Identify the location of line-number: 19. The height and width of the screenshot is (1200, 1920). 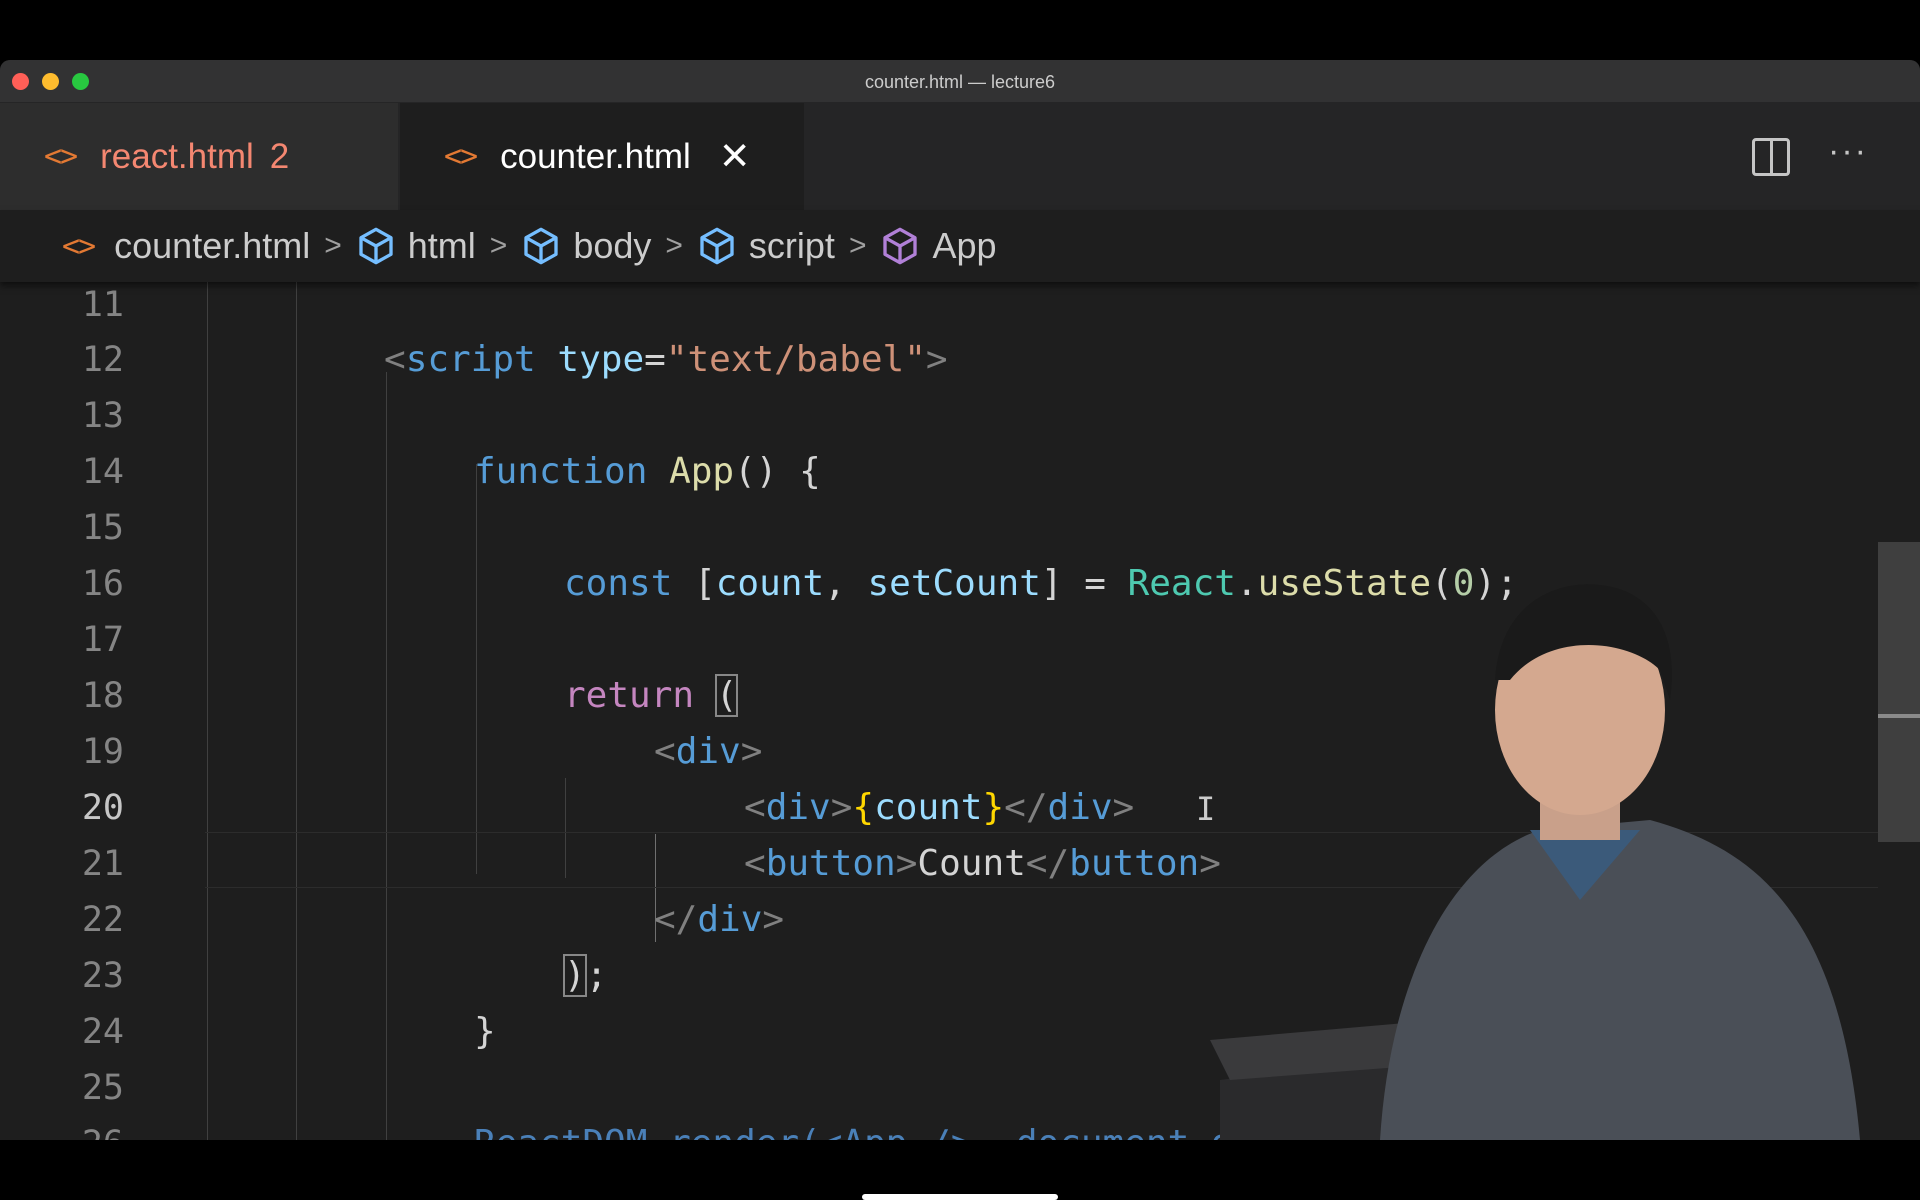
(102, 752).